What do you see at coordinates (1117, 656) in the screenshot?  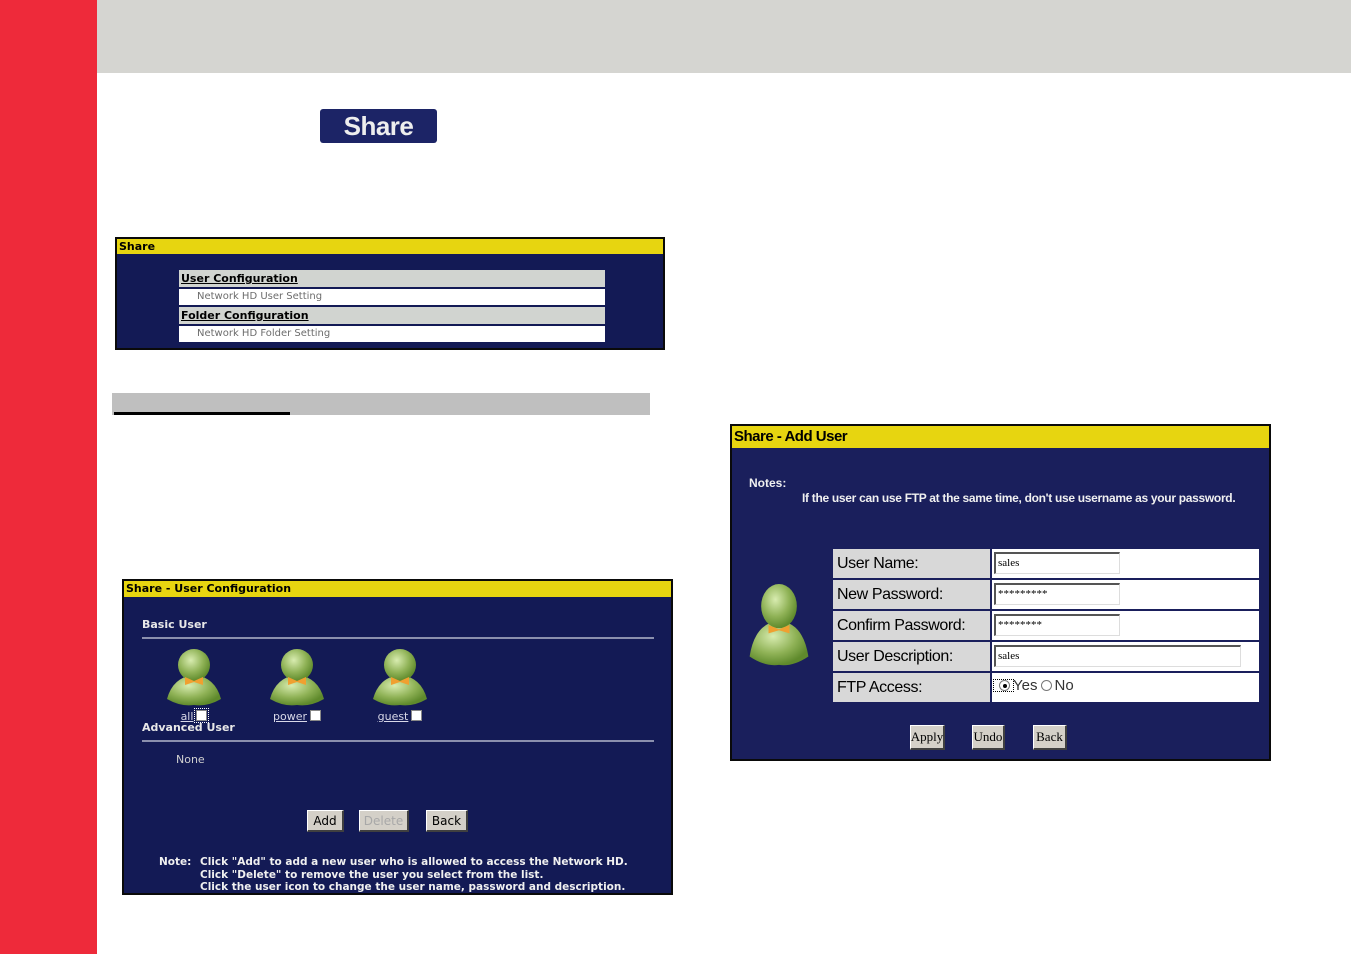 I see `user-description-input: sales` at bounding box center [1117, 656].